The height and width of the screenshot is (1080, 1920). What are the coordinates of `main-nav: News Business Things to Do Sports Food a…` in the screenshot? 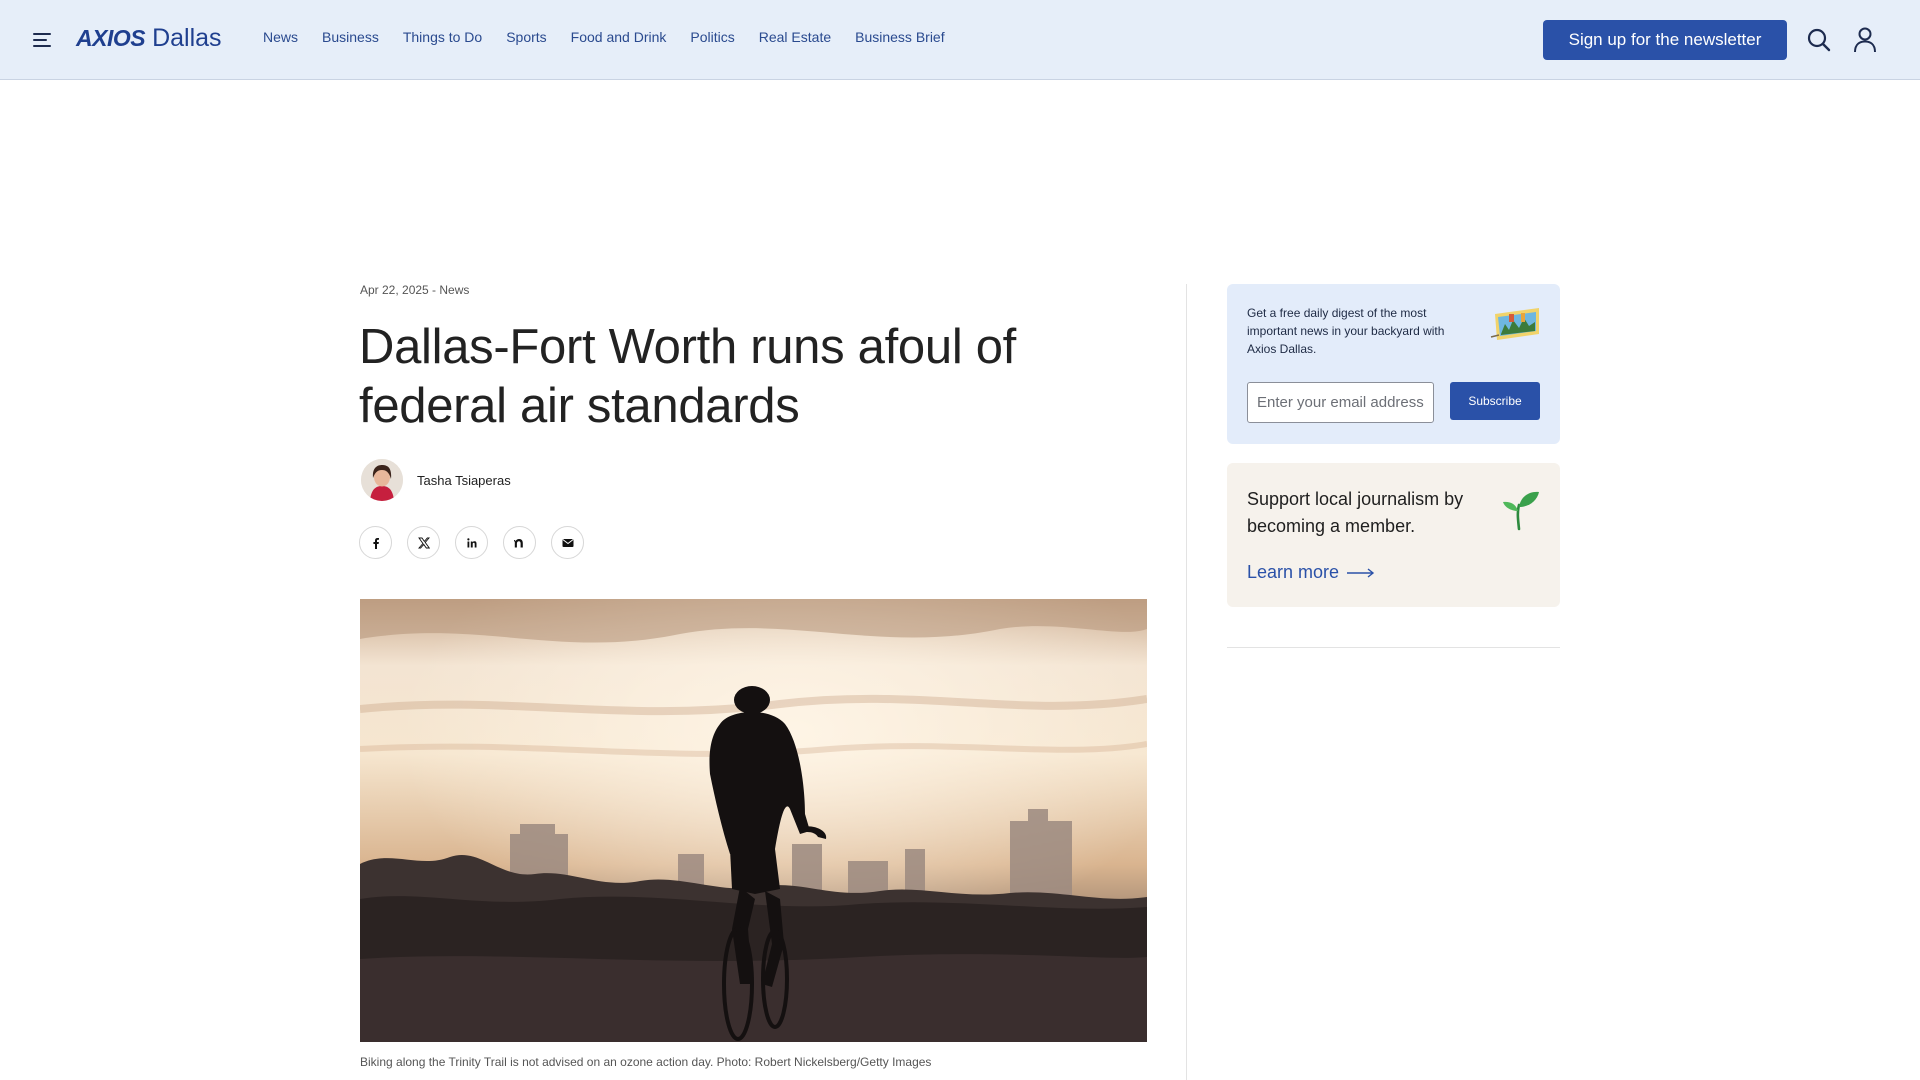 It's located at (616, 37).